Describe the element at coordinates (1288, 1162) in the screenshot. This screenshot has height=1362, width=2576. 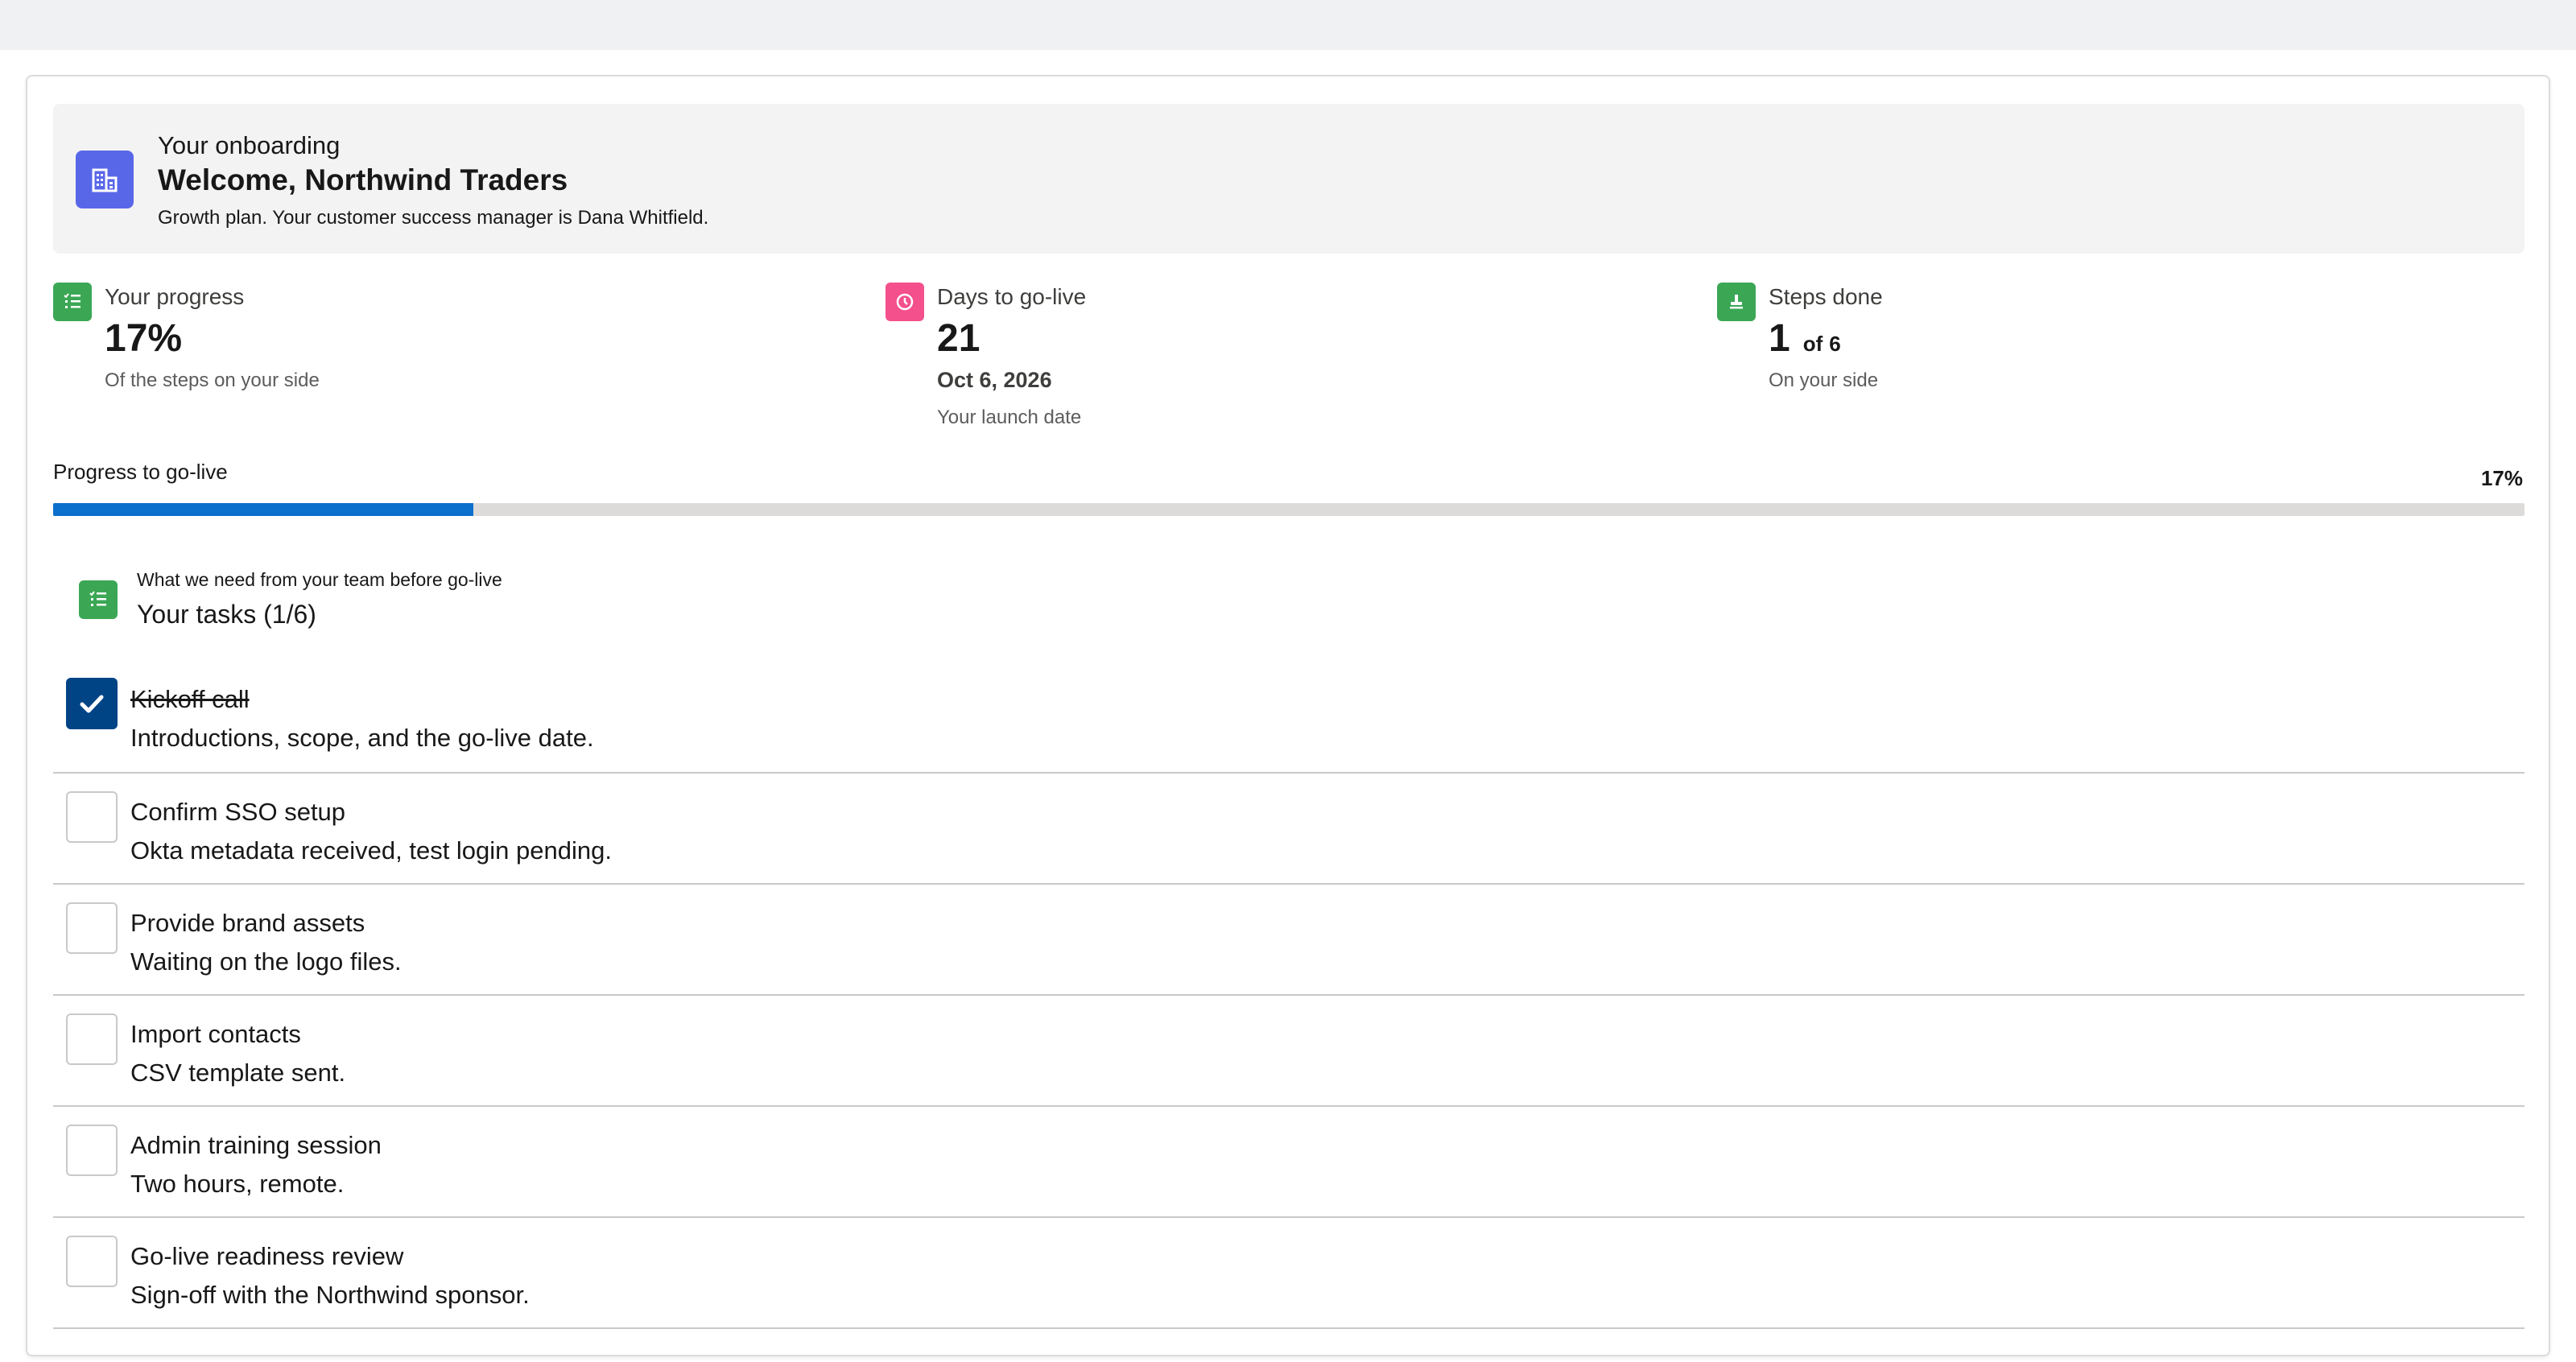
I see `task-row: Admin training session Two hours, remote.` at that location.